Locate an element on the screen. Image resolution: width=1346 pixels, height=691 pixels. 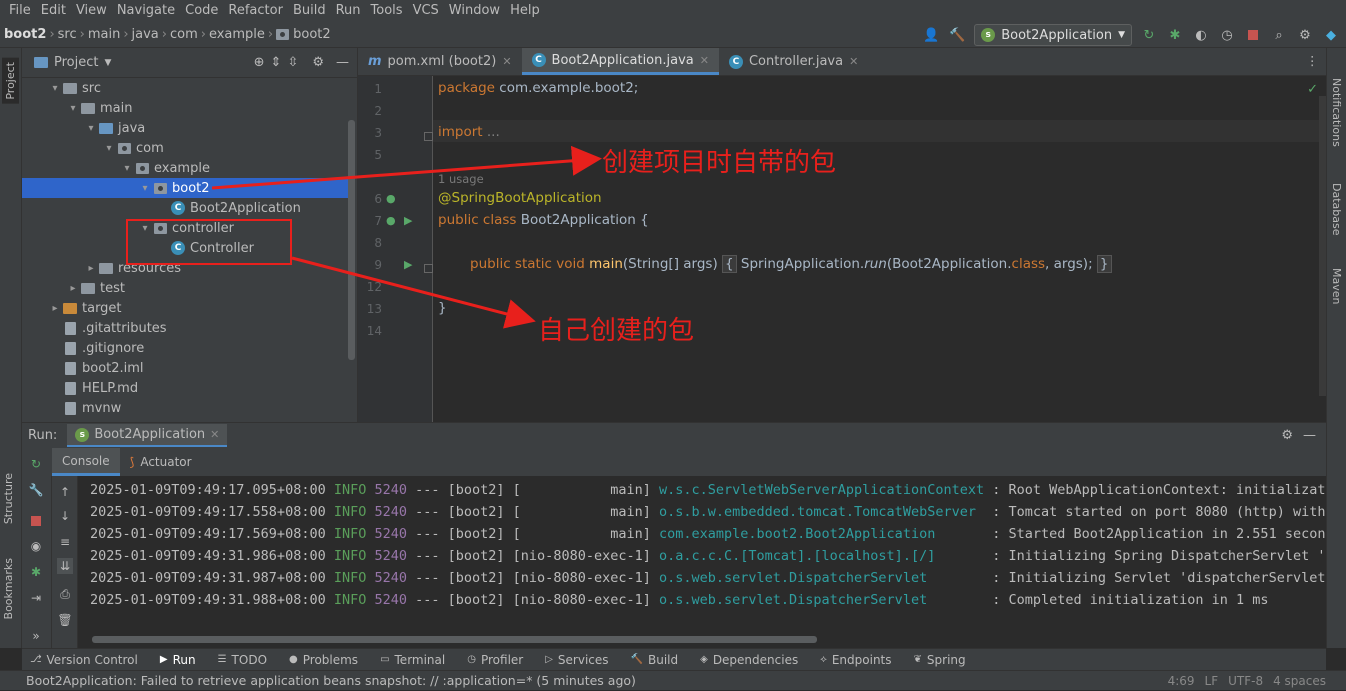
arrow-up-icon: ↑ is located at coordinates (65, 492).